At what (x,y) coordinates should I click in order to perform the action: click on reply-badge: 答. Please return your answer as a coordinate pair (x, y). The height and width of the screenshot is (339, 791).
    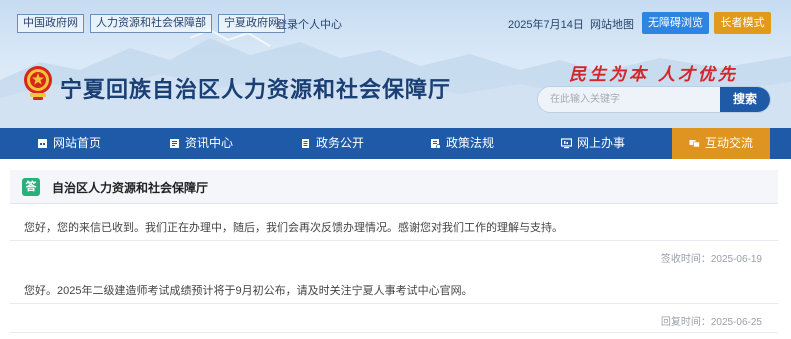
    Looking at the image, I should click on (31, 187).